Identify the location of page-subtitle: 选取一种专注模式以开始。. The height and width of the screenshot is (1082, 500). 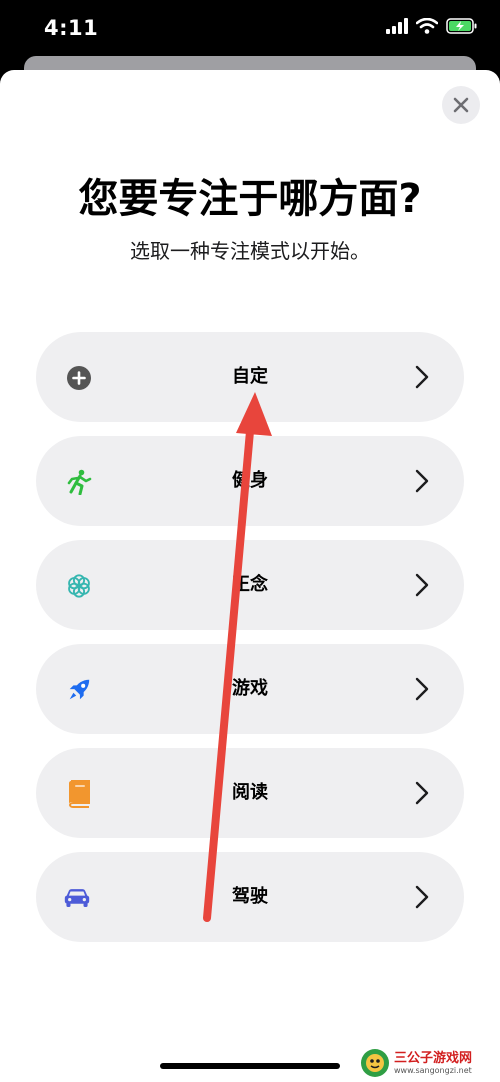
(250, 251).